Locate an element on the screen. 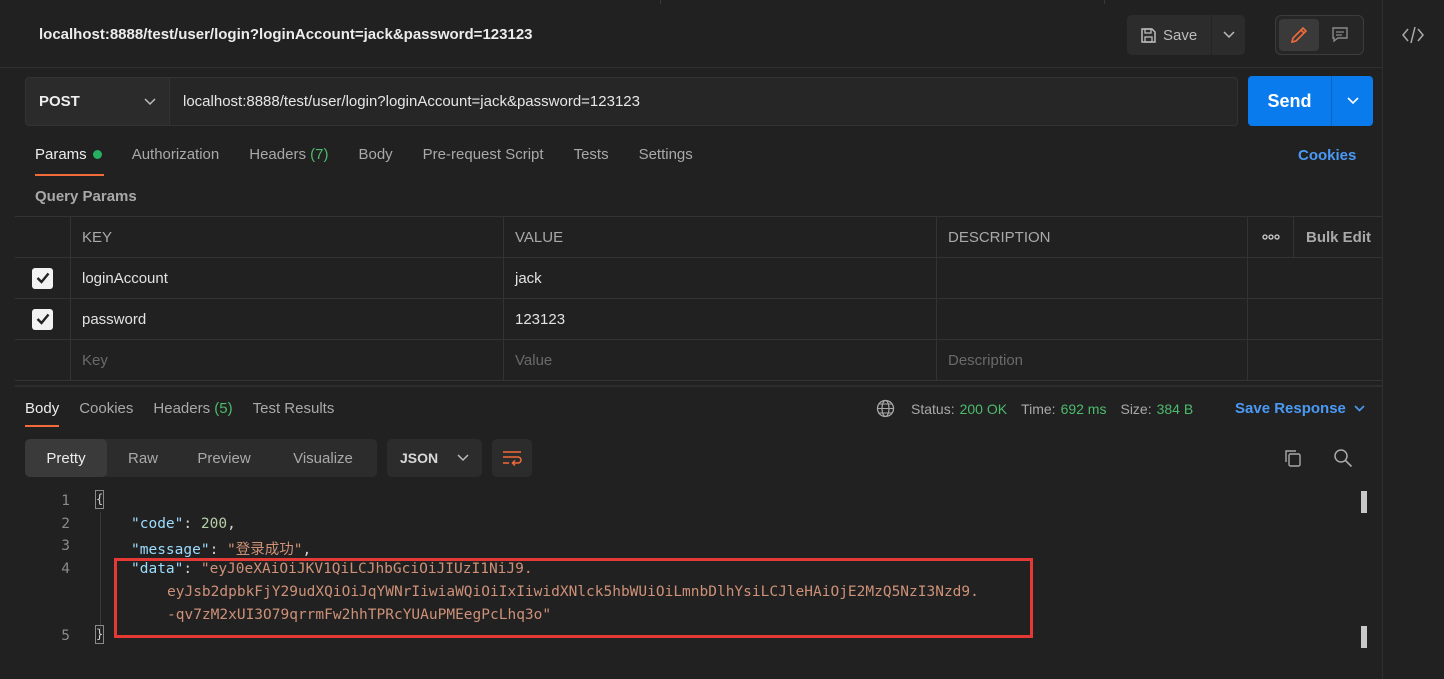  view-pretty-button: Pretty is located at coordinates (66, 458).